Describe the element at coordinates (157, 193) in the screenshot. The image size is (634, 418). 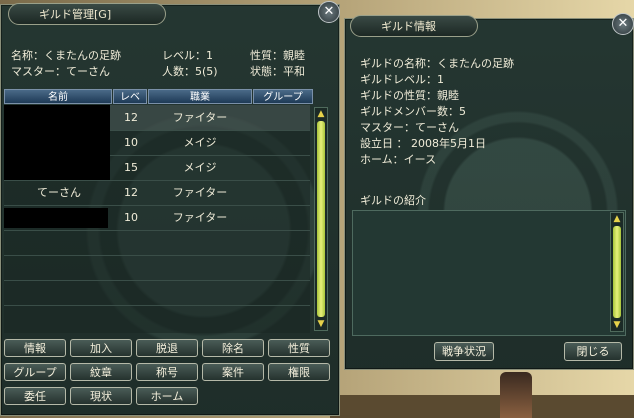
I see `member-row: てーさん 12 ファイター` at that location.